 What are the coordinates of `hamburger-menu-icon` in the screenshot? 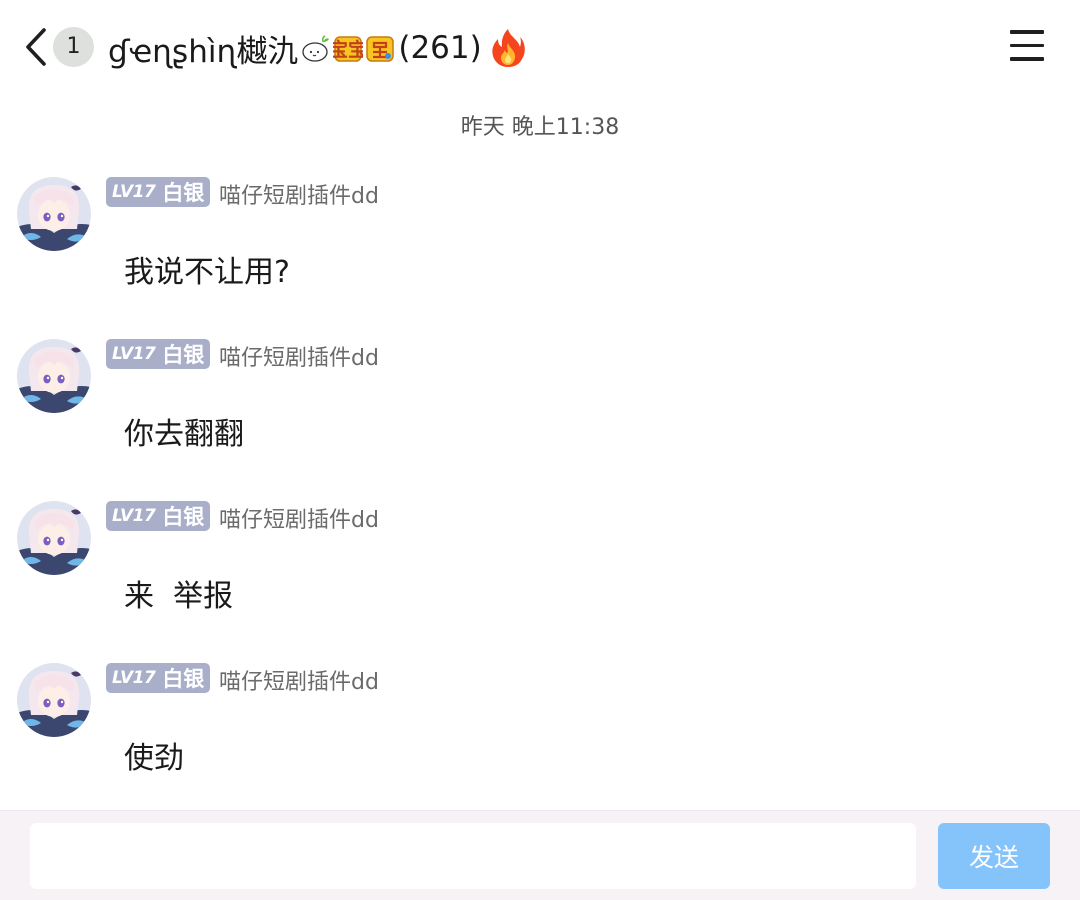 It's located at (1028, 45).